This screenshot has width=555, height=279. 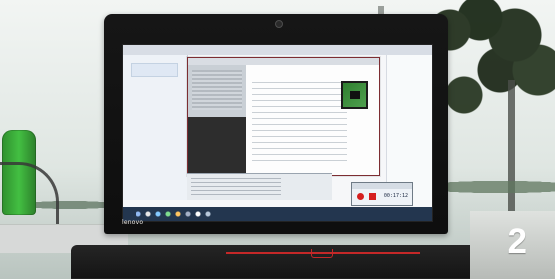 What do you see at coordinates (277, 50) in the screenshot?
I see `screen-top-strip` at bounding box center [277, 50].